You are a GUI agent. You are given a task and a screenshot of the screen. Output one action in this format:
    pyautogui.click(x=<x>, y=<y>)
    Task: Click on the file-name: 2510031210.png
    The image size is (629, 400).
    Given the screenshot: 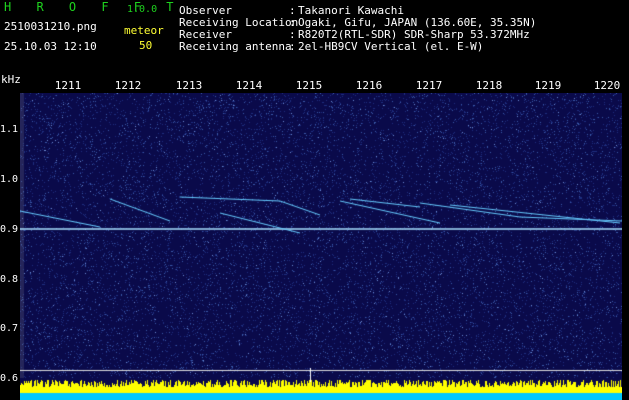 What is the action you would take?
    pyautogui.click(x=50, y=26)
    